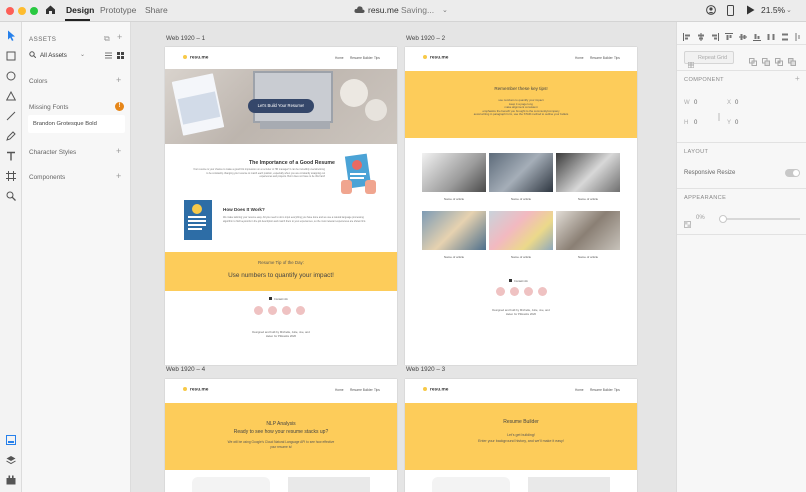 The width and height of the screenshot is (806, 492). What do you see at coordinates (11, 196) in the screenshot?
I see `zoom-tool-icon` at bounding box center [11, 196].